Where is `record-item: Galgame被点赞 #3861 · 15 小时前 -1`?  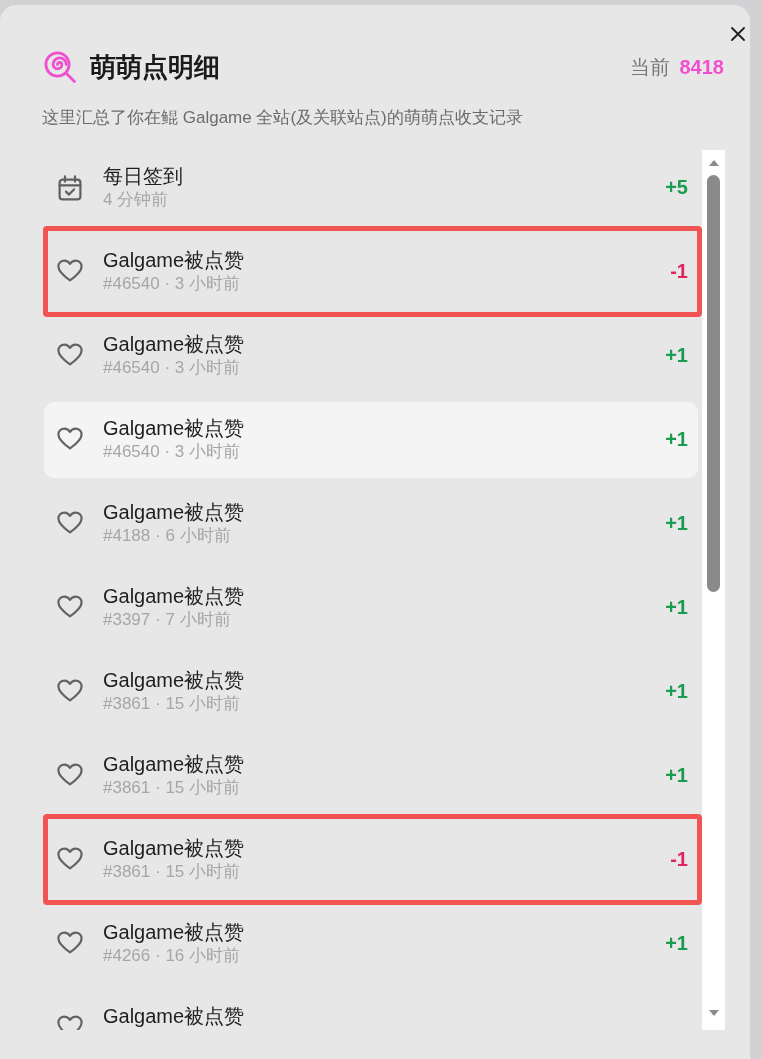
record-item: Galgame被点赞 #3861 · 15 小时前 -1 is located at coordinates (371, 860).